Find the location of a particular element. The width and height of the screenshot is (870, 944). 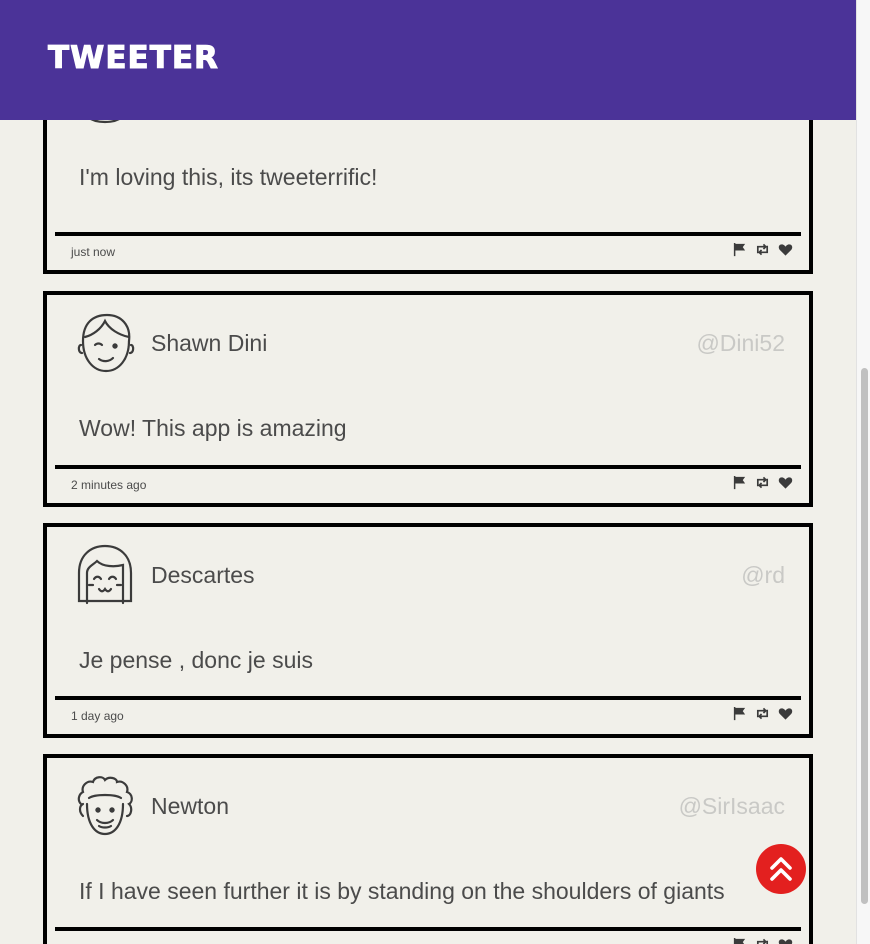

tweet-timestamp: 1 day ago is located at coordinates (97, 716).